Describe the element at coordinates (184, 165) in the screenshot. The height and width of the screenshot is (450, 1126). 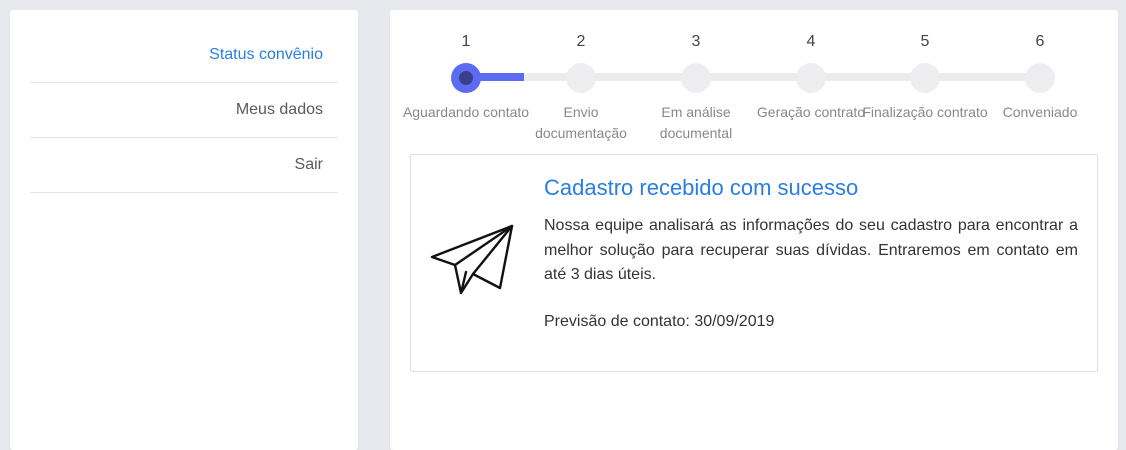
I see `sidebar-item-sair: Sair` at that location.